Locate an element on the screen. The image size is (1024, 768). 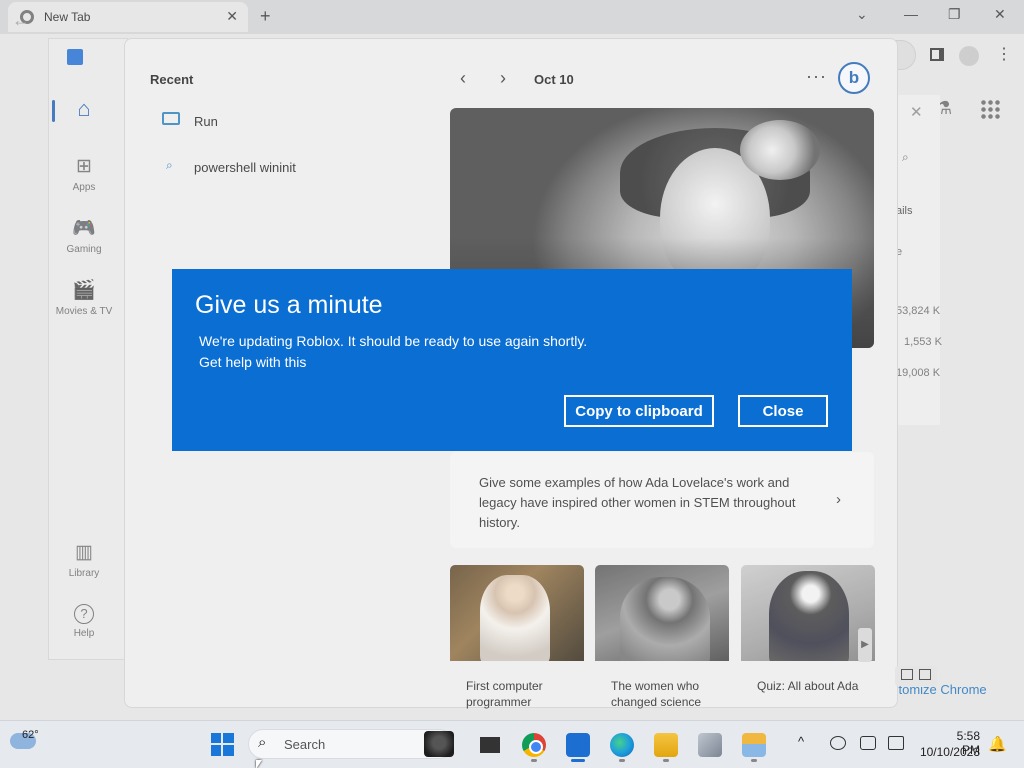
task-view-icon is located at coordinates (490, 745).